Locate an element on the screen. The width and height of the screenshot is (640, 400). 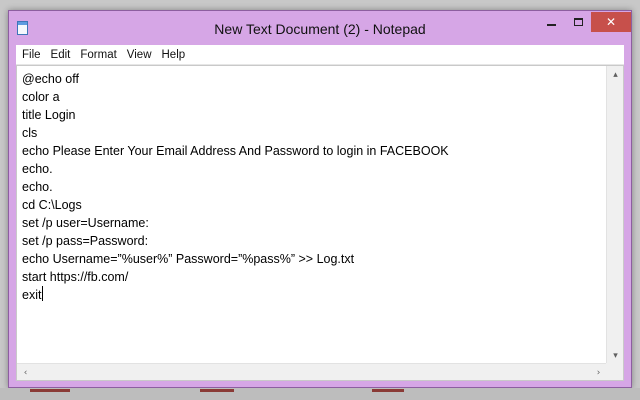
minimize-button is located at coordinates (551, 22).